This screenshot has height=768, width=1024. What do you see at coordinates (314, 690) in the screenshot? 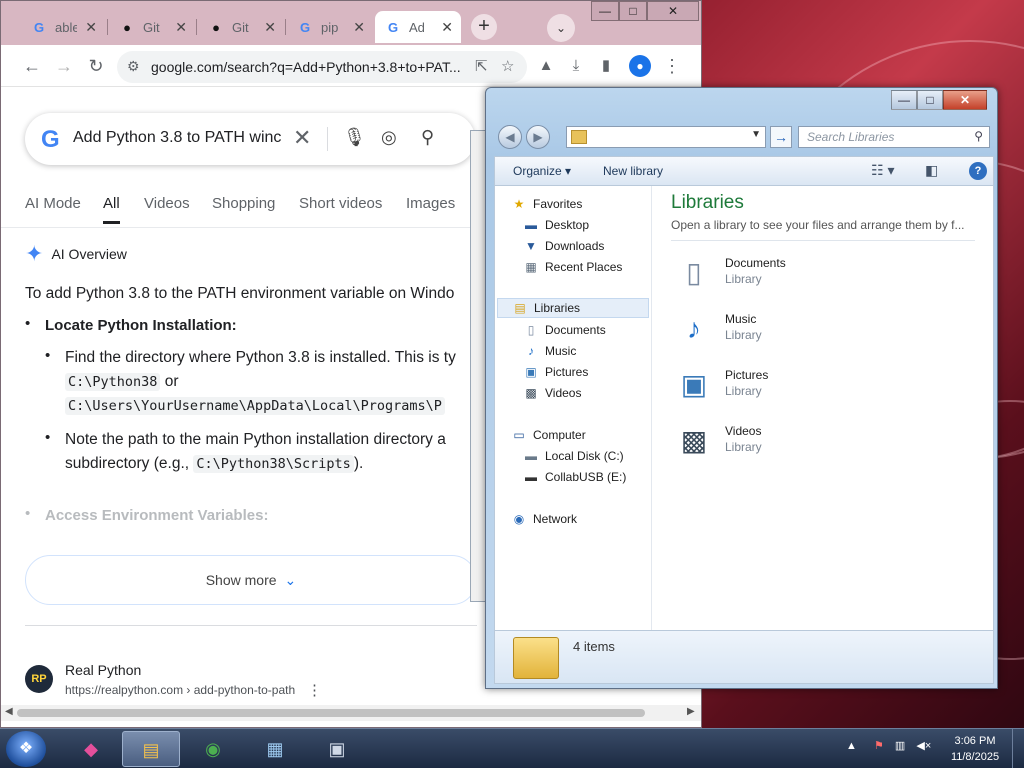
I see `result-more-icon: ⋮` at bounding box center [314, 690].